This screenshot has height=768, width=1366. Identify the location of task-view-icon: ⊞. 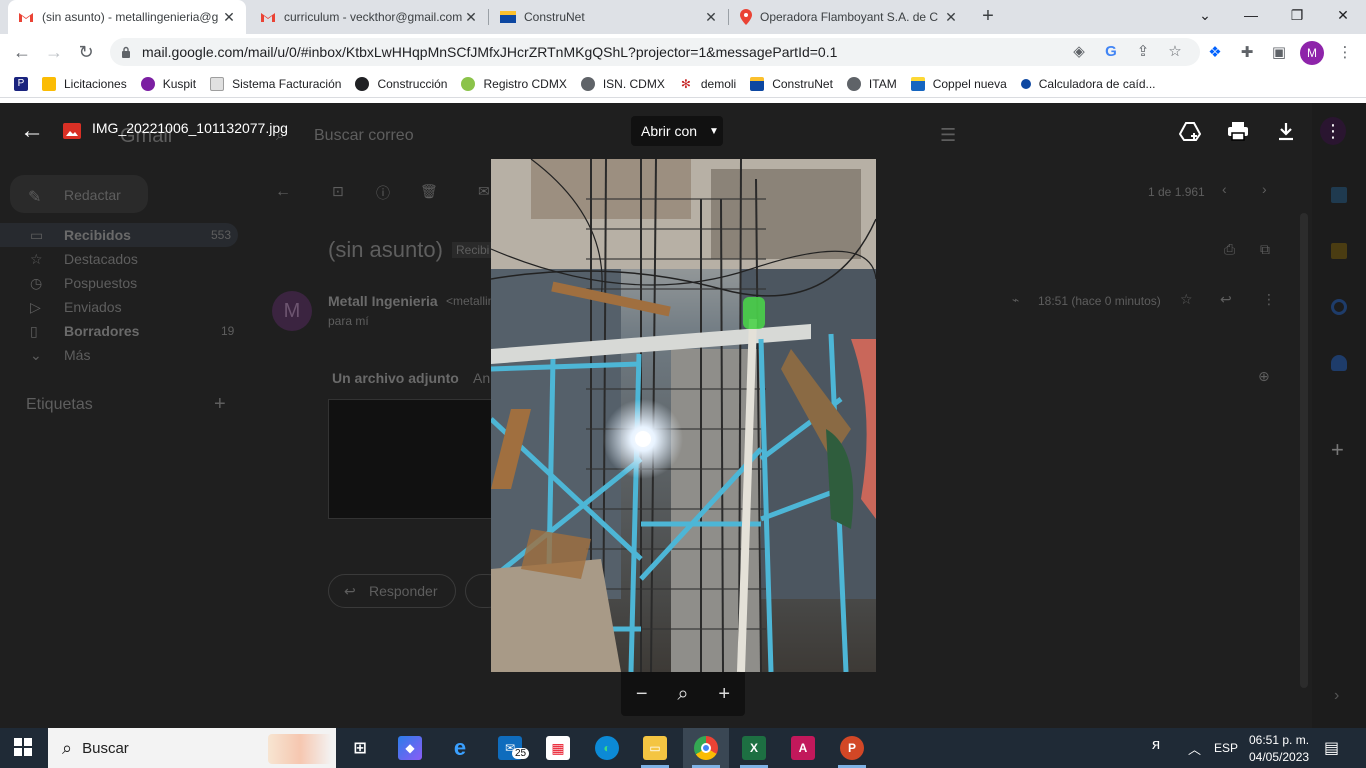
(360, 748).